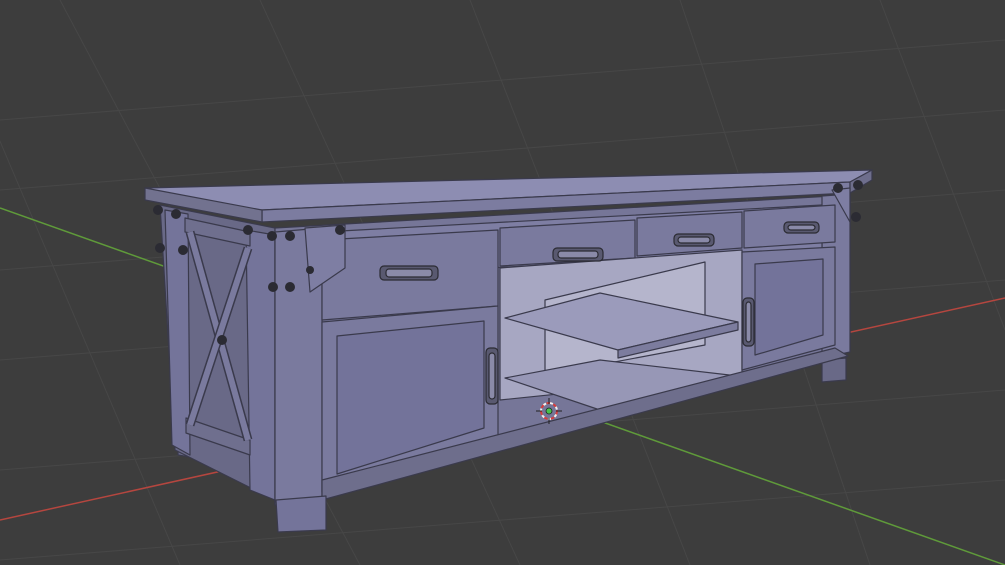 This screenshot has width=1005, height=565. Describe the element at coordinates (301, 514) in the screenshot. I see `foot-front-left` at that location.